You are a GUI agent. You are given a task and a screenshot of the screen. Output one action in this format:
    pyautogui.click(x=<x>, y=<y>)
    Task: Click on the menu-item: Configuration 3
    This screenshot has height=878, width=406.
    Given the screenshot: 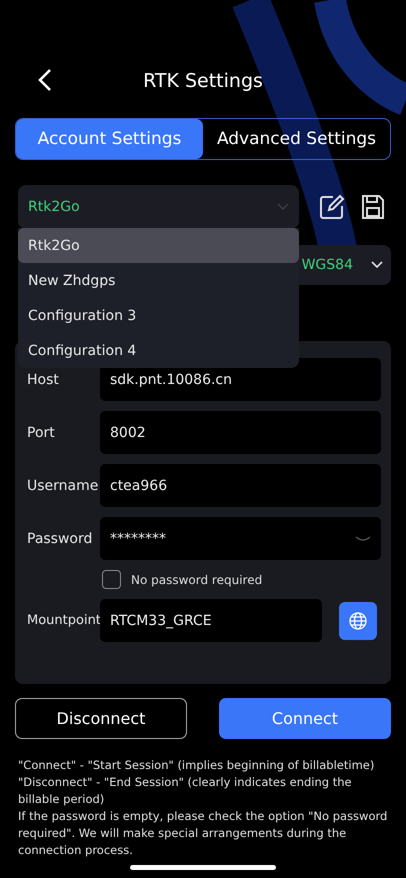 What is the action you would take?
    pyautogui.click(x=158, y=315)
    